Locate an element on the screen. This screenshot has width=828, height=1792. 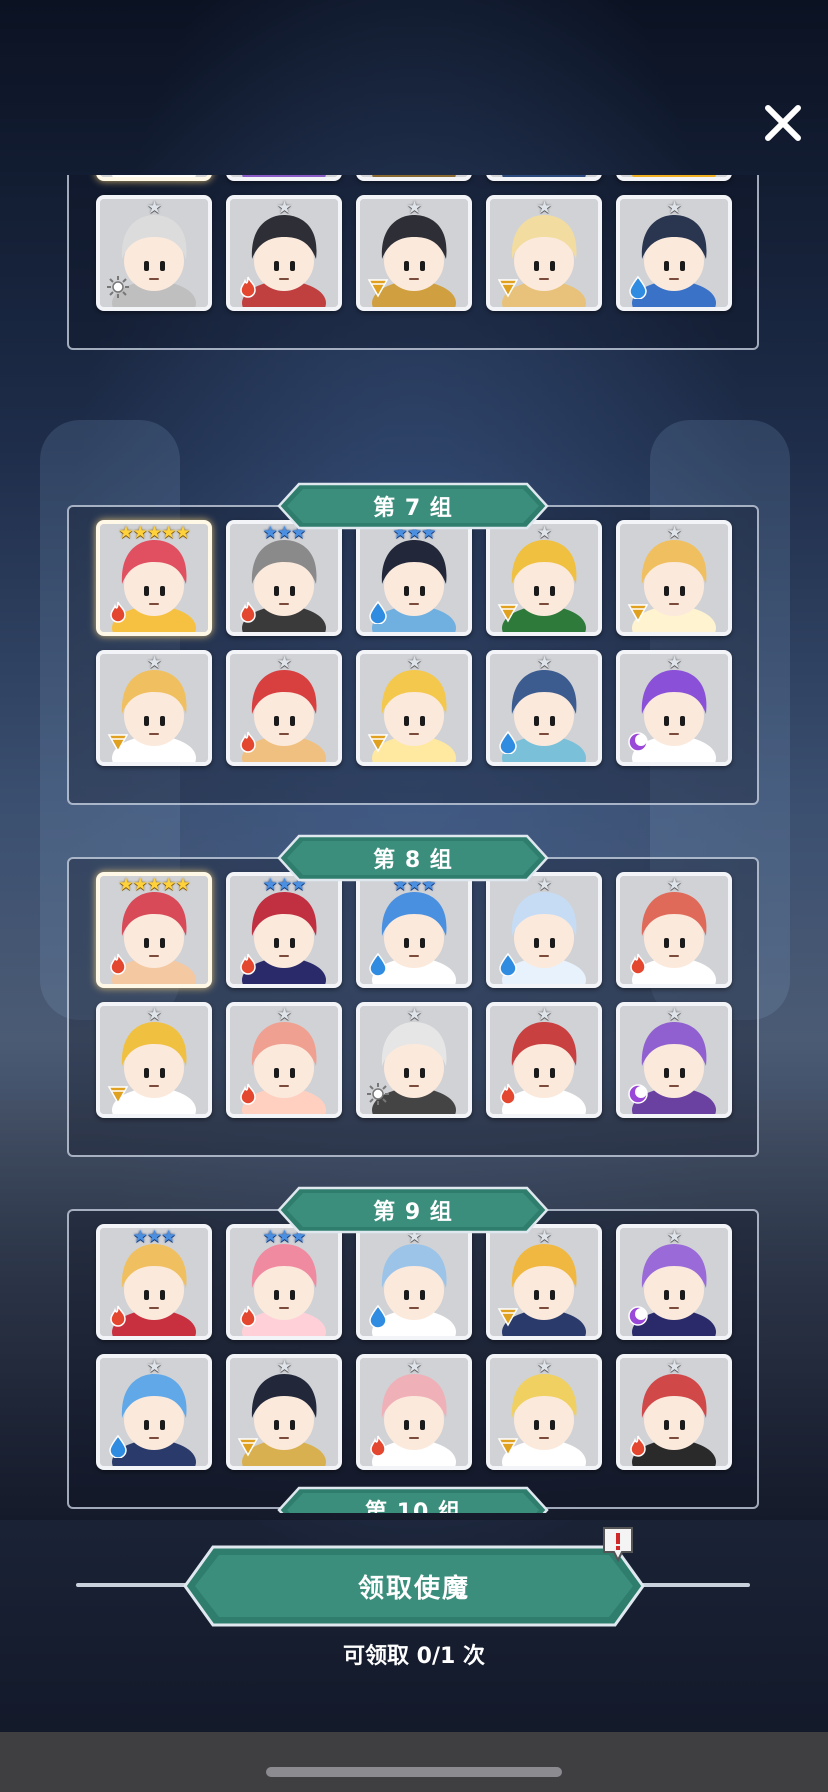
close-icon is located at coordinates (783, 123).